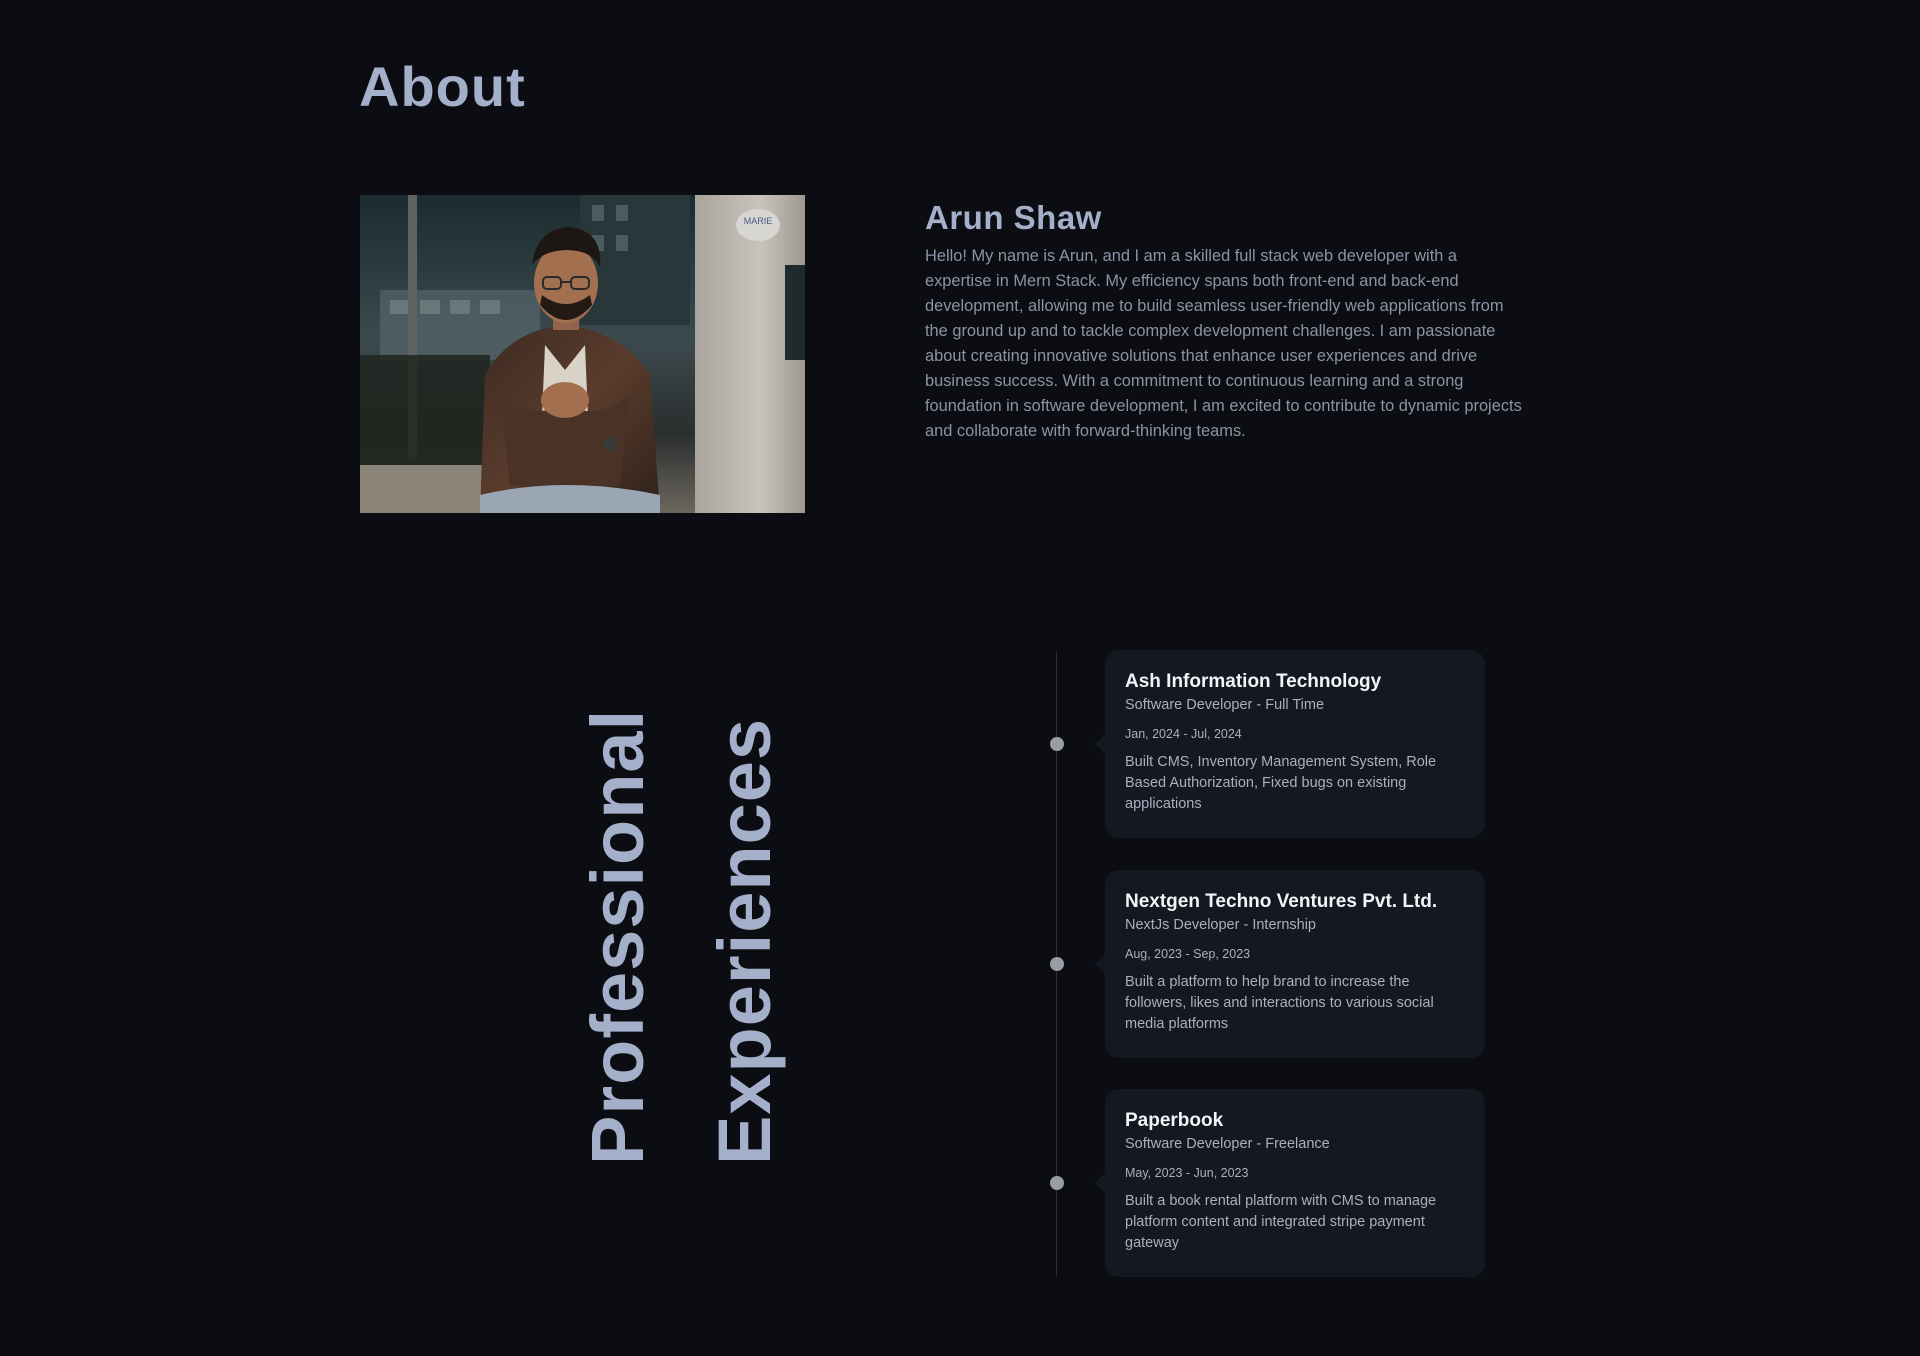 Image resolution: width=1920 pixels, height=1356 pixels. What do you see at coordinates (1174, 1120) in the screenshot?
I see `experience-company: Paperbook` at bounding box center [1174, 1120].